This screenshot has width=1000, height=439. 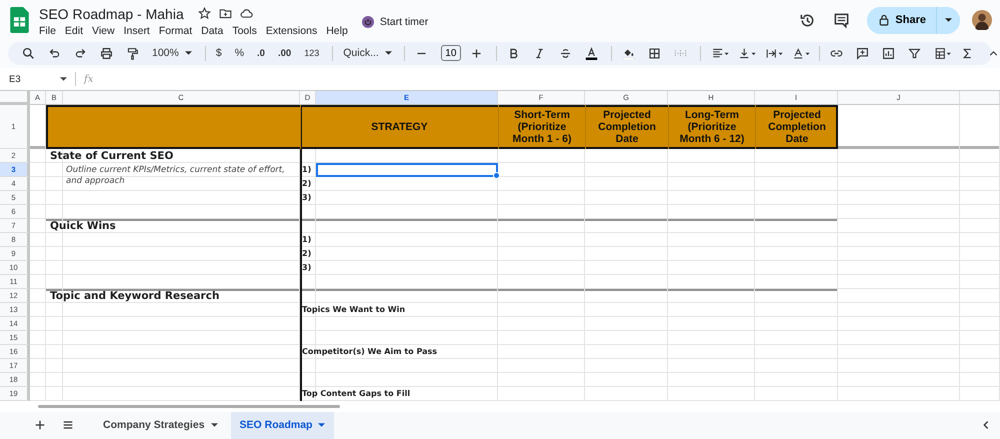 I want to click on vertical-align-icon, so click(x=747, y=53).